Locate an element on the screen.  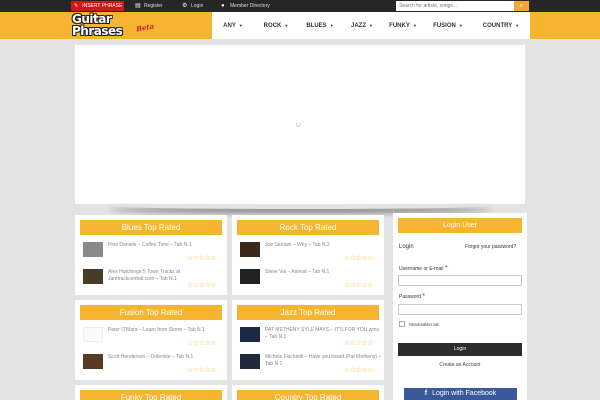
country-panel-title: Country Top Rated is located at coordinates (308, 395).